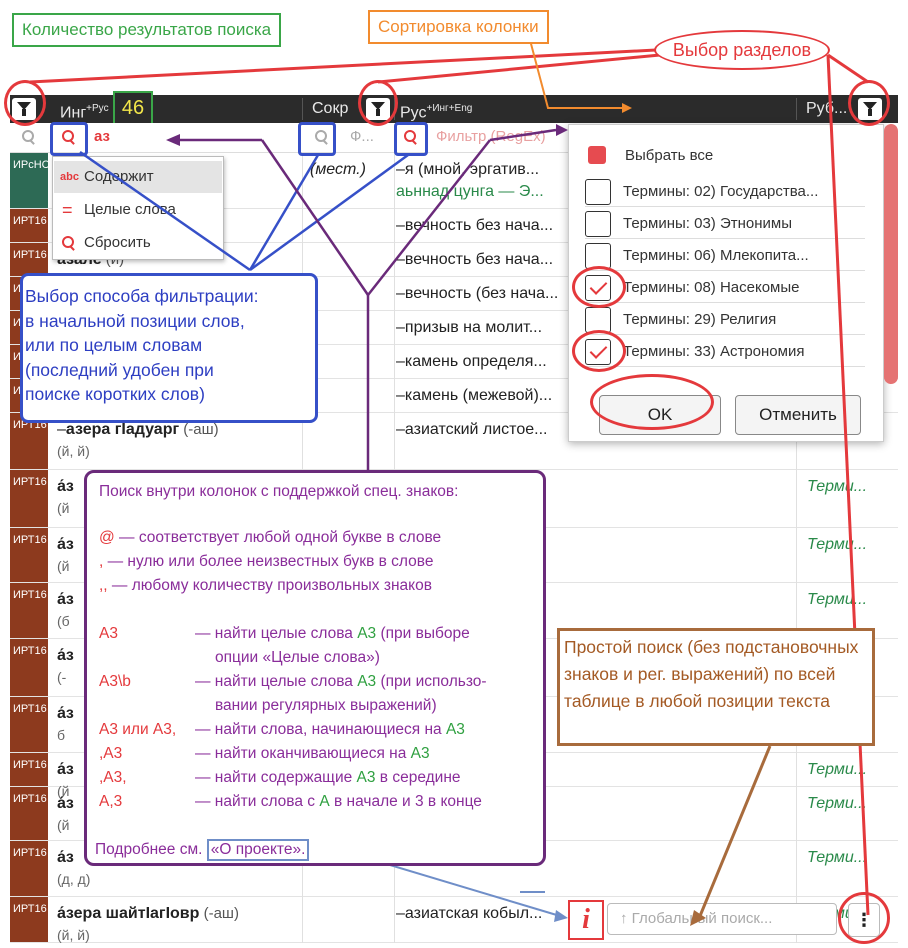 The height and width of the screenshot is (948, 908). What do you see at coordinates (67, 210) in the screenshot?
I see `equals-icon: =` at bounding box center [67, 210].